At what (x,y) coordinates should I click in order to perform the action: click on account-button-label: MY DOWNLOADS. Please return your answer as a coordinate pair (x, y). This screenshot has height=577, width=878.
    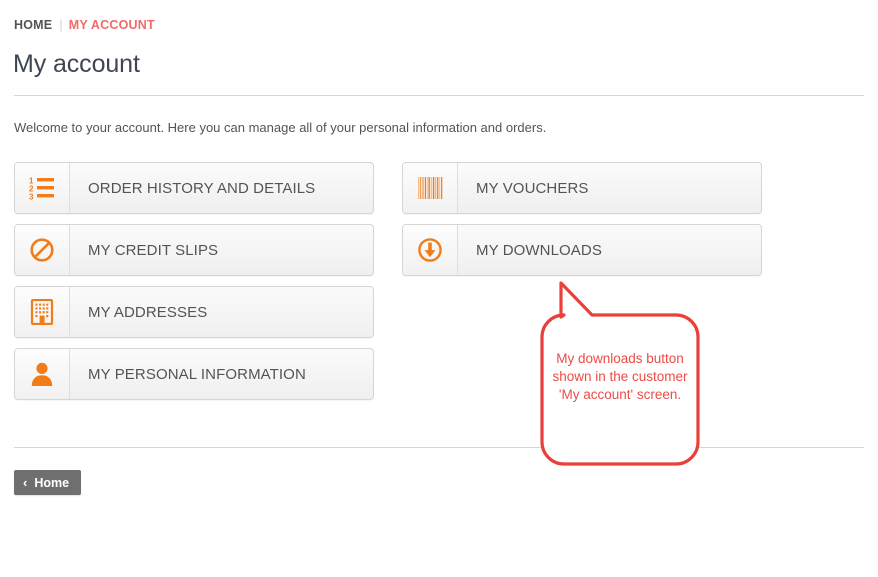
    Looking at the image, I should click on (539, 250).